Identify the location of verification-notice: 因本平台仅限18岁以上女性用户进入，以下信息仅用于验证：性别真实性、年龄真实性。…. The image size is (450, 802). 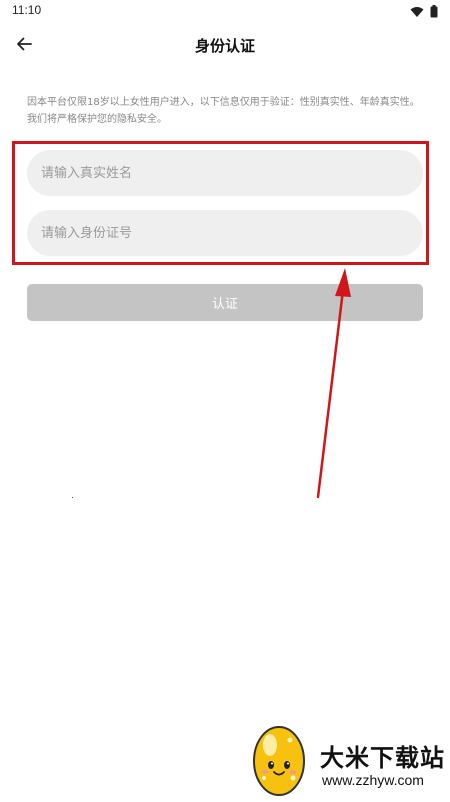
(223, 111).